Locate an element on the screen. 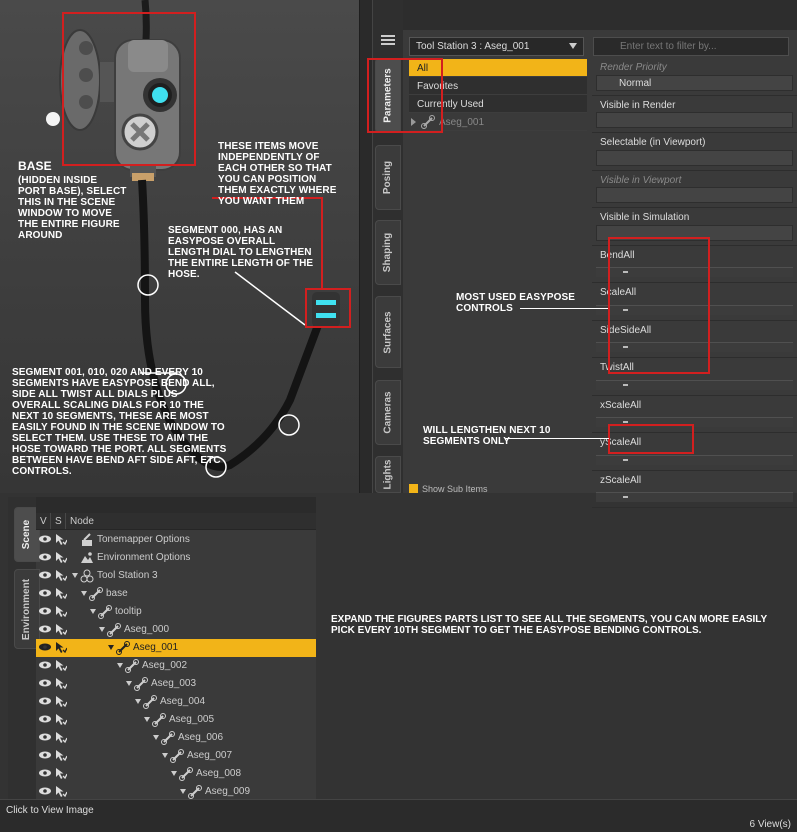  show-sub-items-toggle: Show Sub Items is located at coordinates (448, 489).